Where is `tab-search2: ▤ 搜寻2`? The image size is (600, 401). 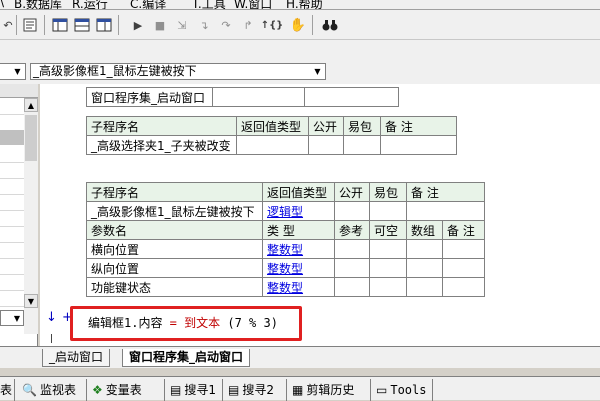 tab-search2: ▤ 搜寻2 is located at coordinates (251, 390).